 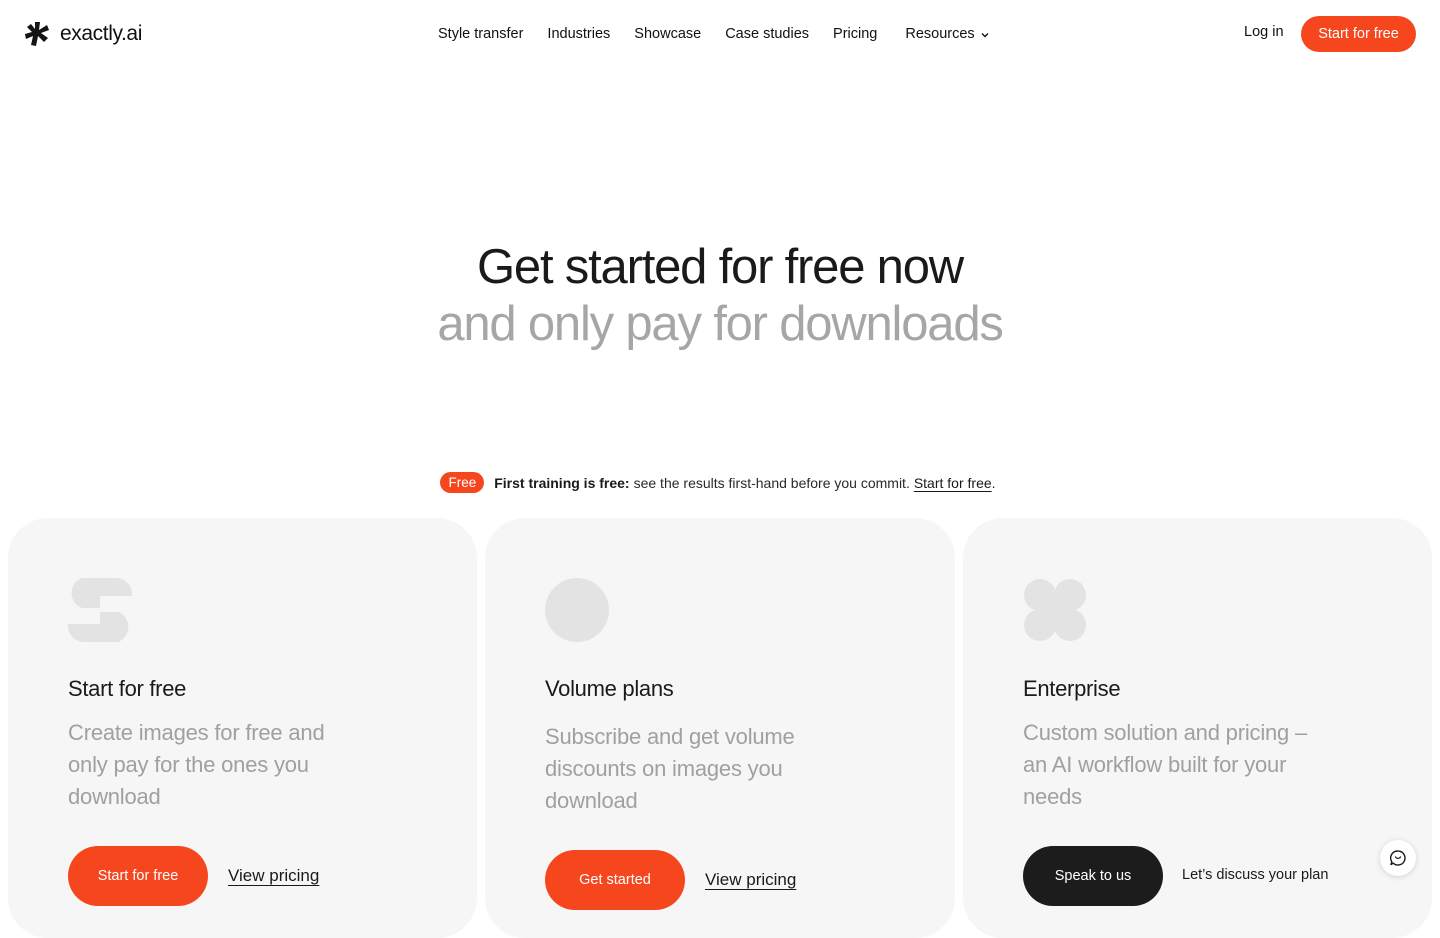 I want to click on notice-start-for-free-link: Start for free, so click(x=953, y=483).